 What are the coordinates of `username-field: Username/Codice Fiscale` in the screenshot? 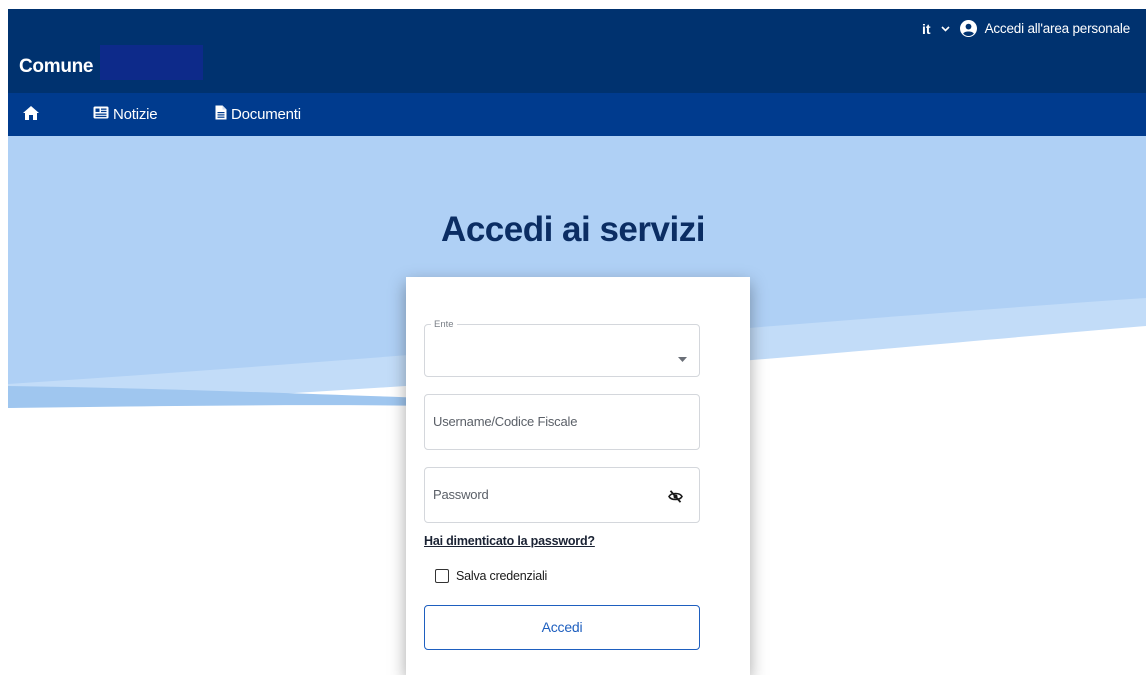 It's located at (562, 422).